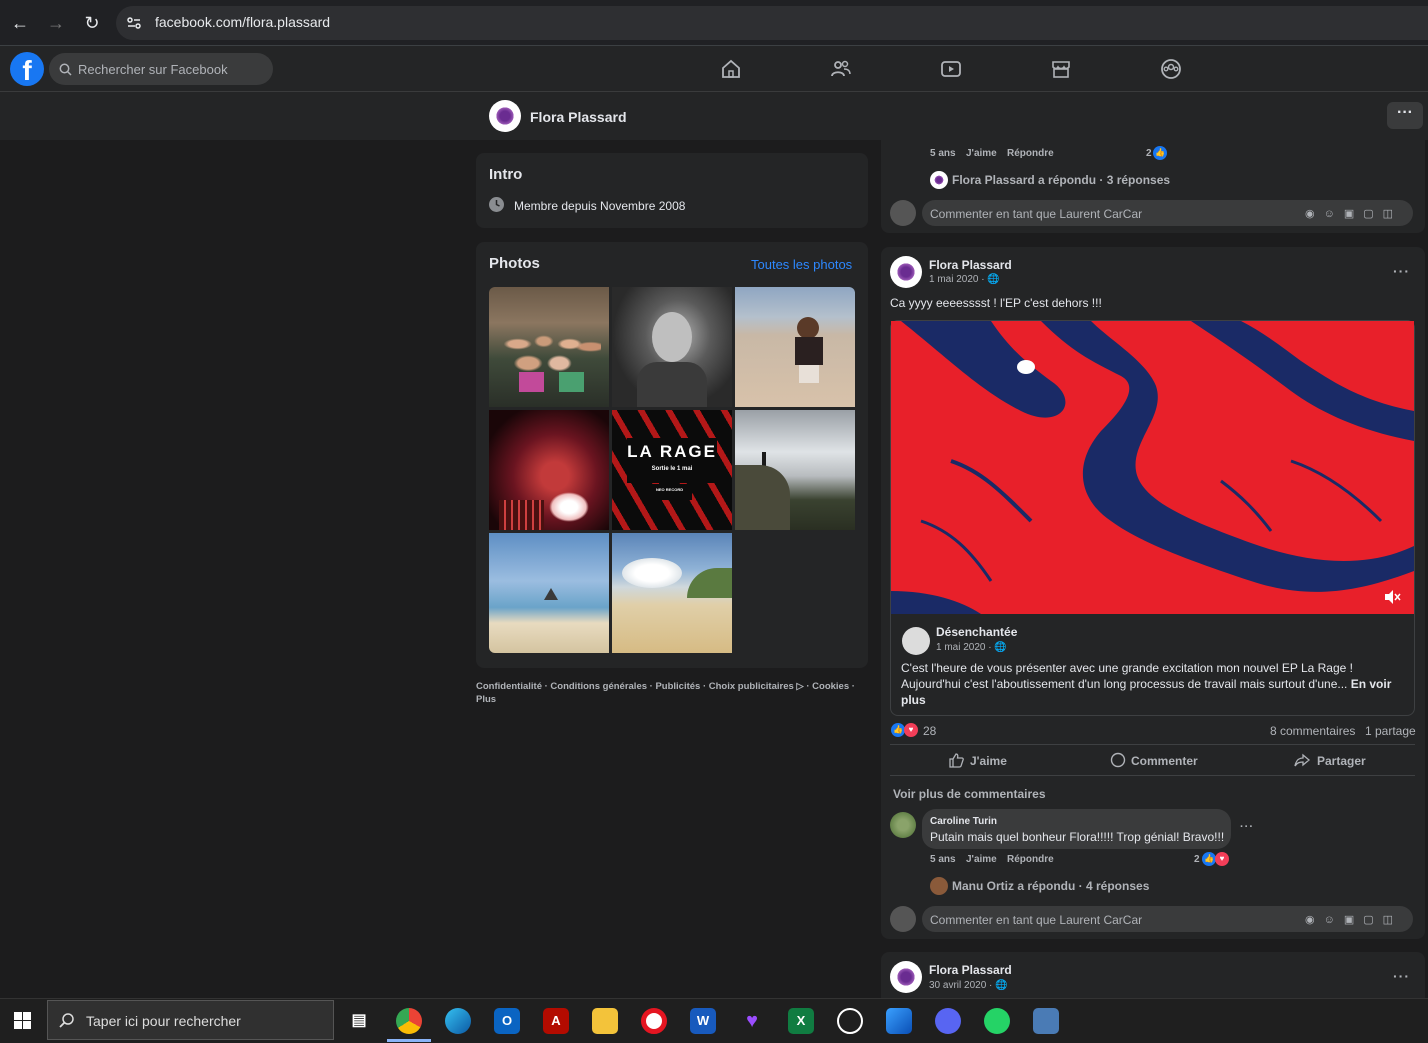 This screenshot has width=1428, height=1043. I want to click on comment-options-icon: ···, so click(1247, 827).